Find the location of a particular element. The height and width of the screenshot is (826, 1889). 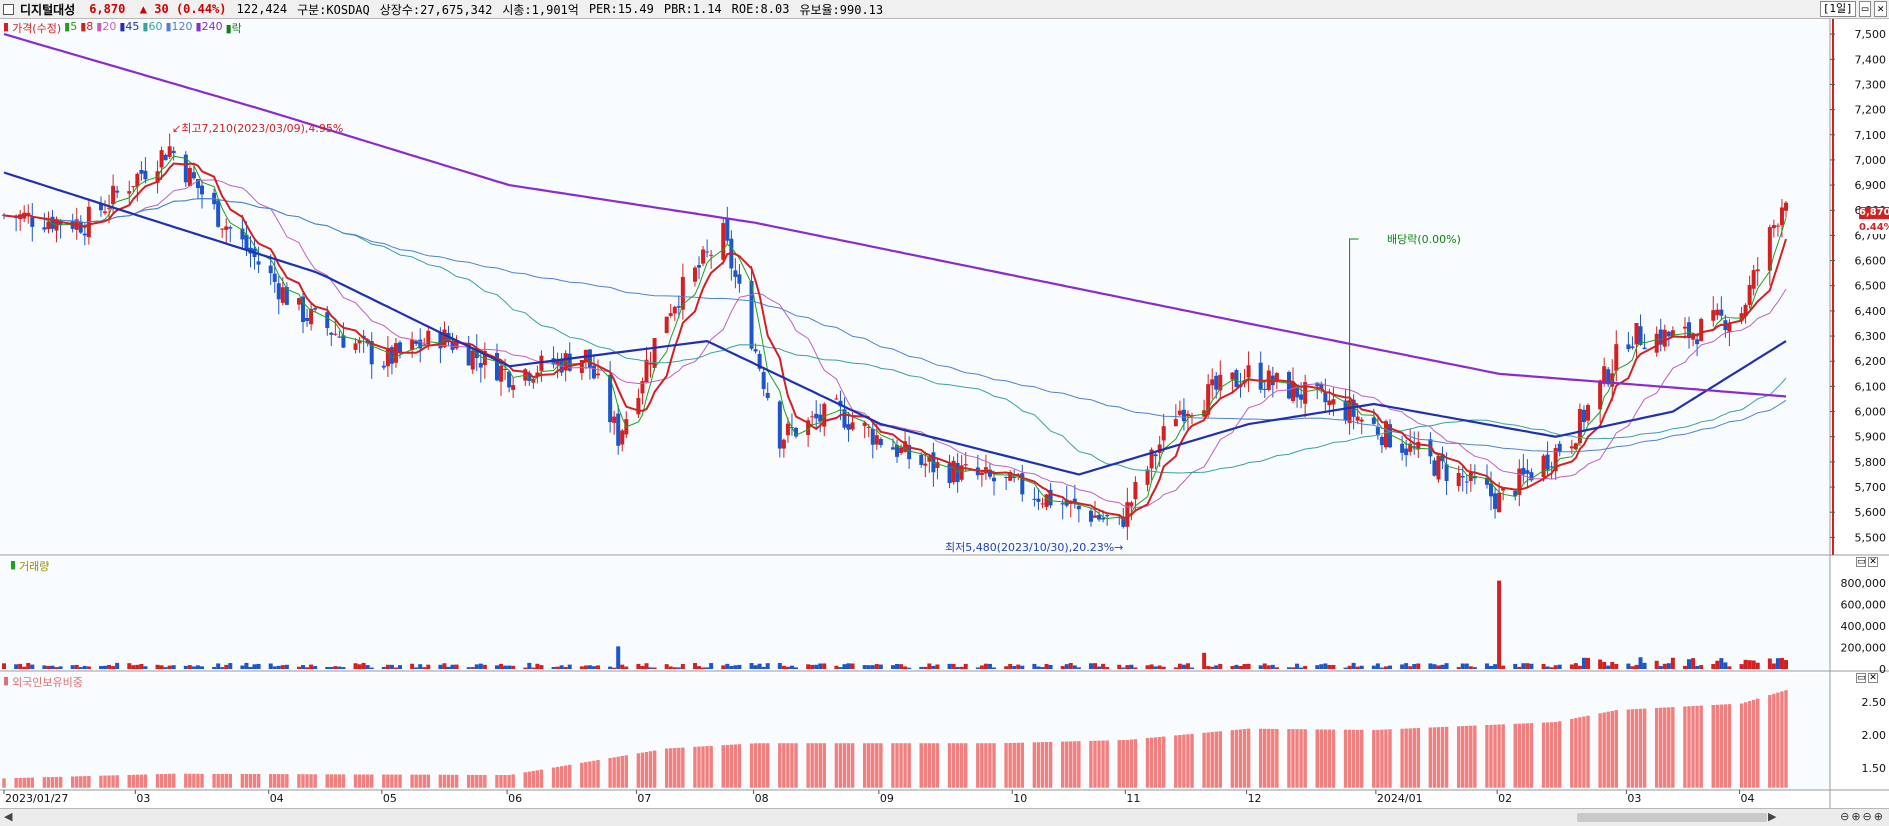

volume-panel-close-icon: ✕ is located at coordinates (1873, 562).